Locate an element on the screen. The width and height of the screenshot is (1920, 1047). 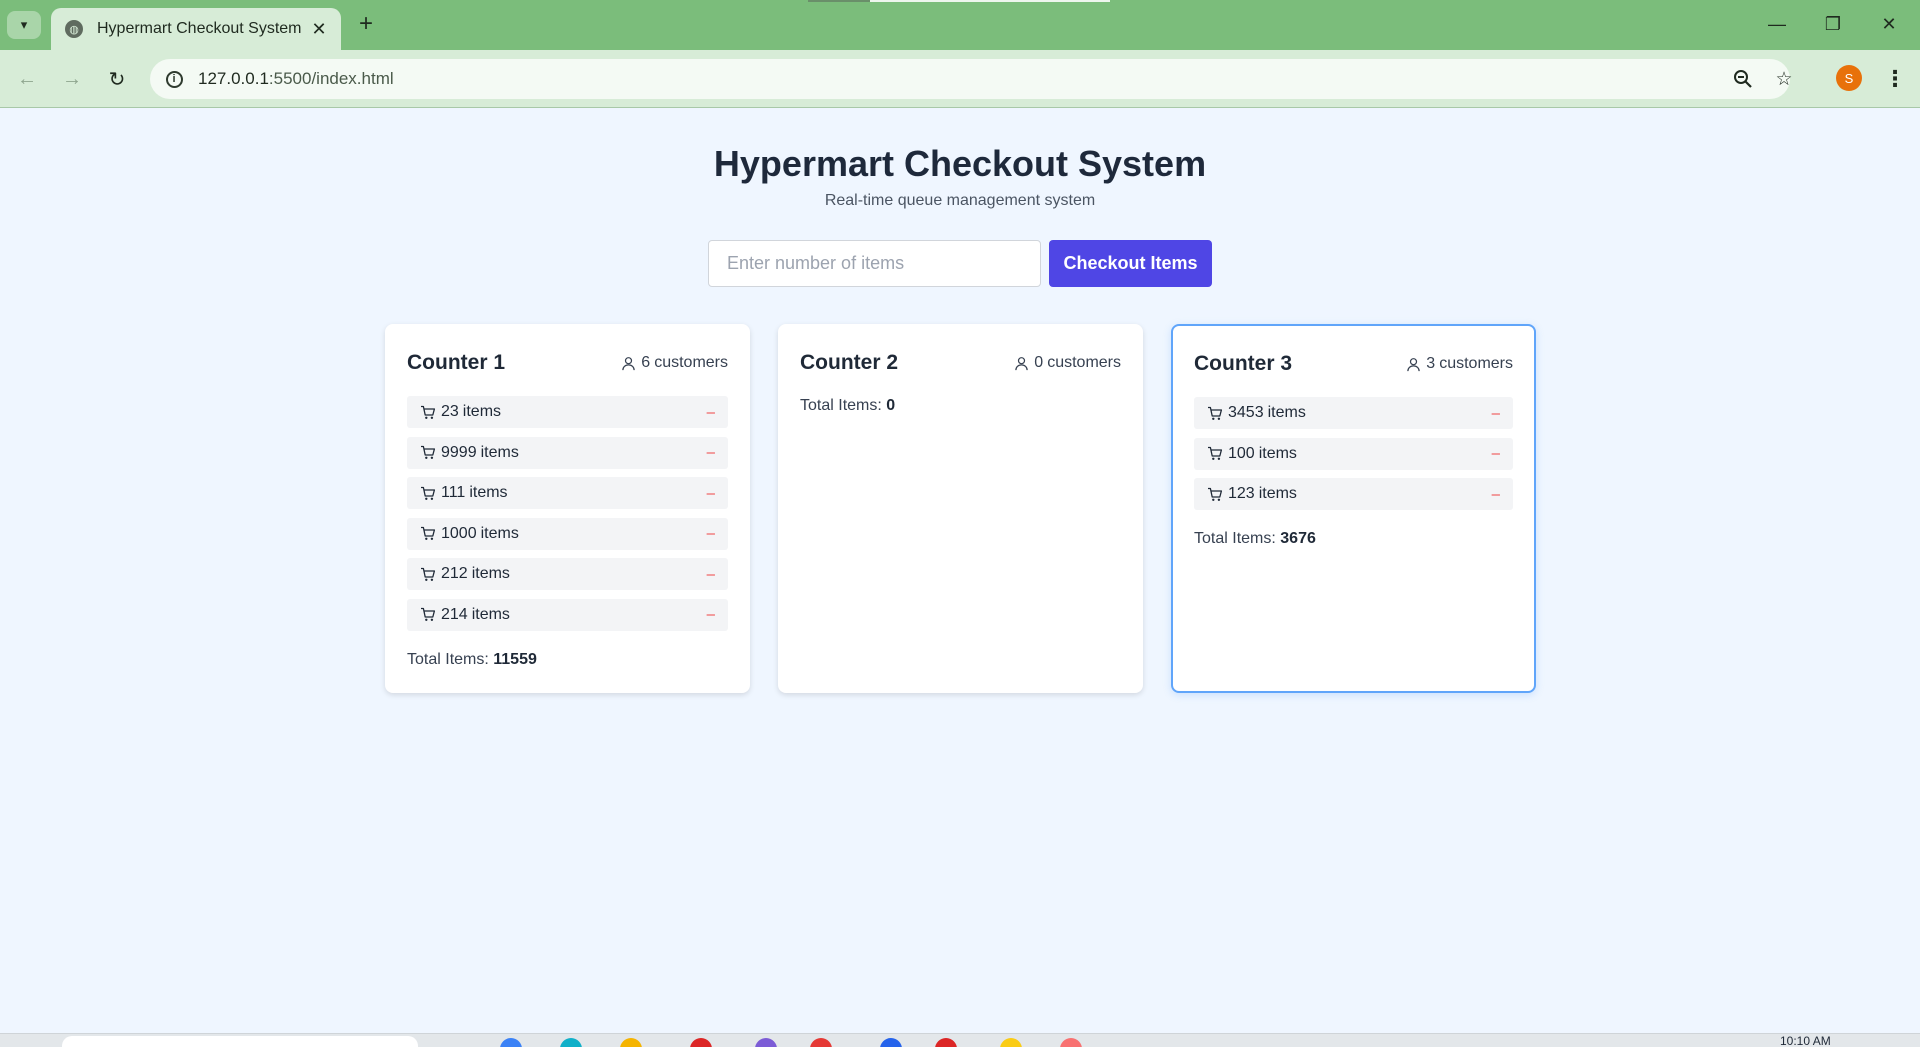
globe-icon: ◍ is located at coordinates (74, 29).